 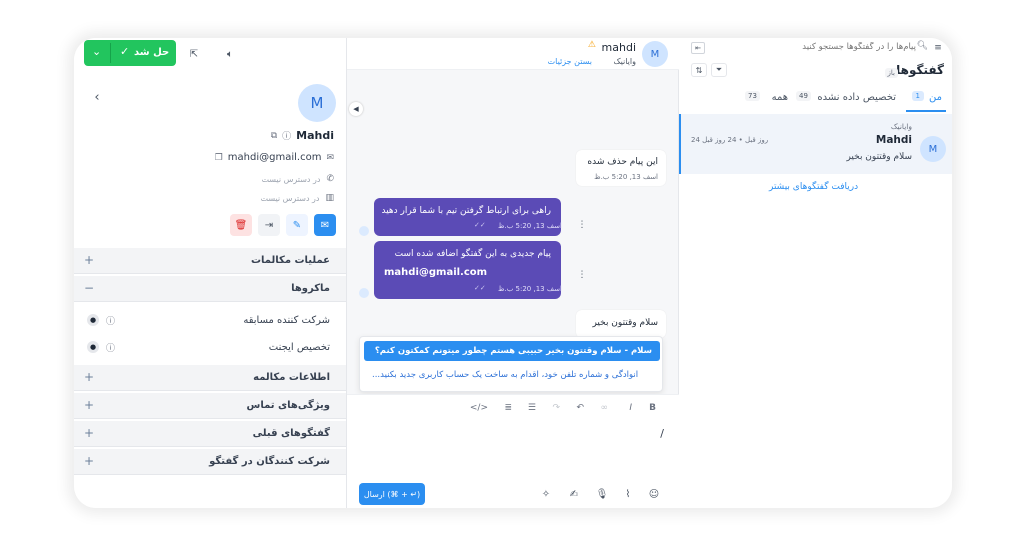 I want to click on header-contact-name: mahdi, so click(x=619, y=47).